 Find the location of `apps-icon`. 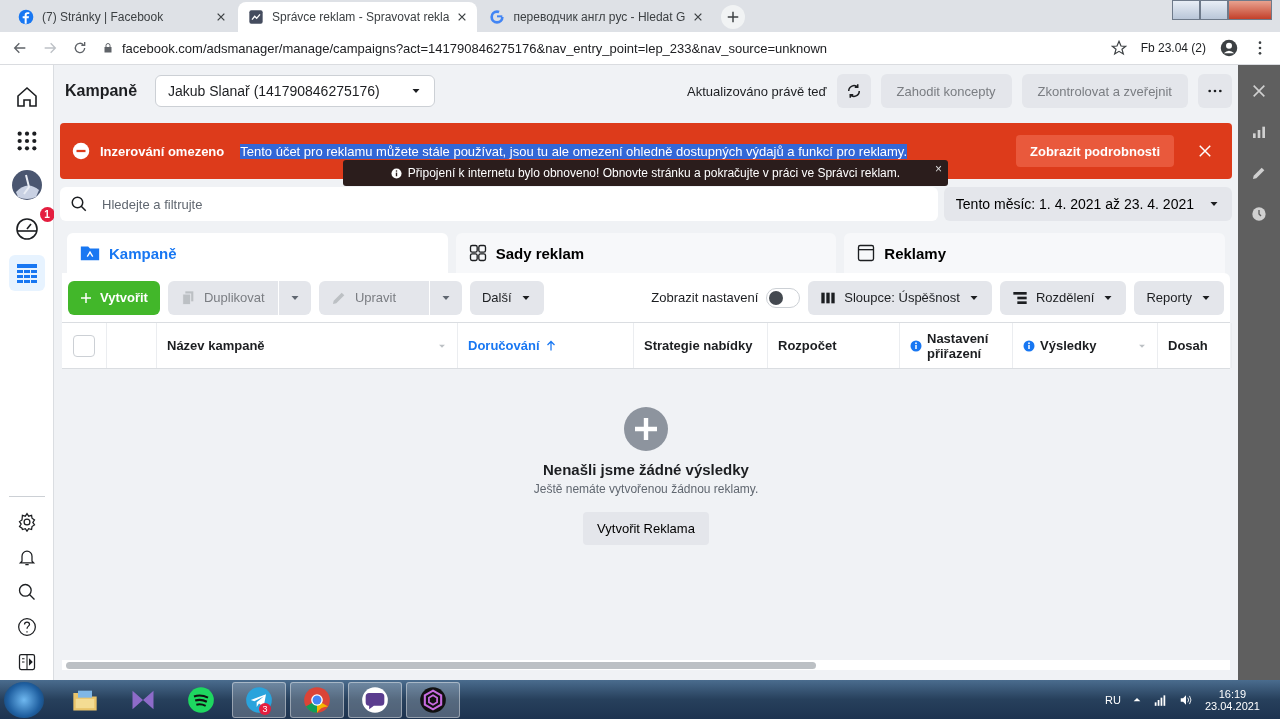

apps-icon is located at coordinates (26, 141).